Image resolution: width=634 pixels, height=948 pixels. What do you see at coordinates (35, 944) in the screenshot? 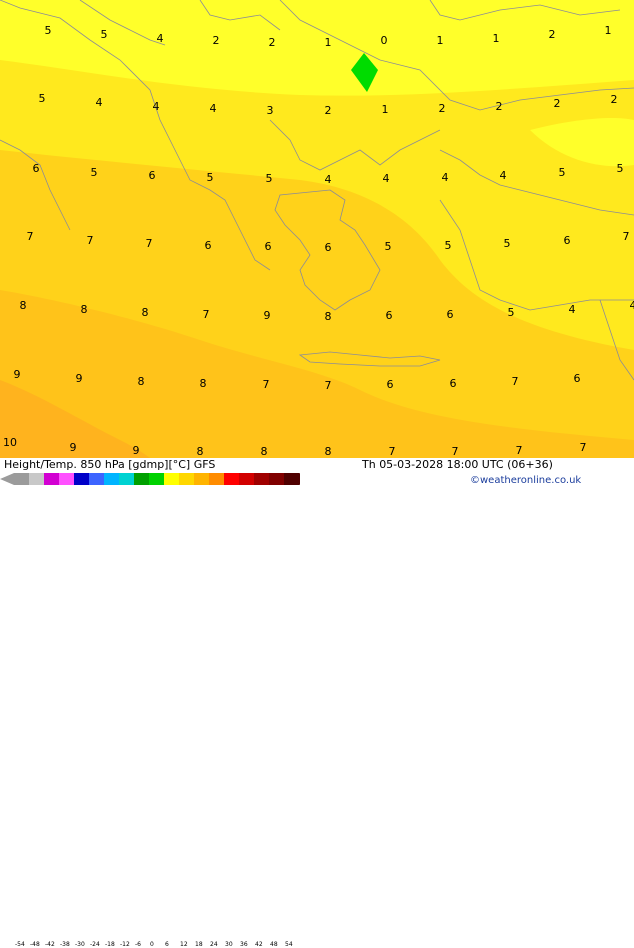
I see `colorbar-tick-label: -48` at bounding box center [35, 944].